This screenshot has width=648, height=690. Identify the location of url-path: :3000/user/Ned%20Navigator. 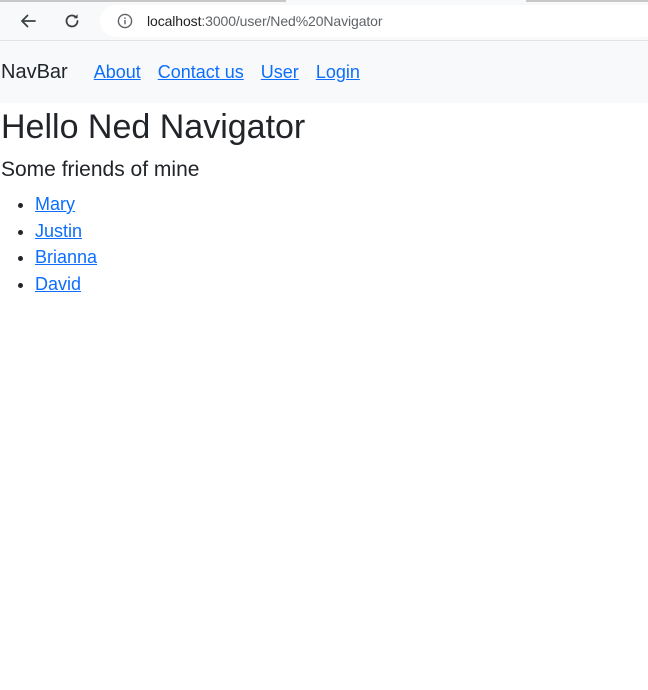
(292, 21).